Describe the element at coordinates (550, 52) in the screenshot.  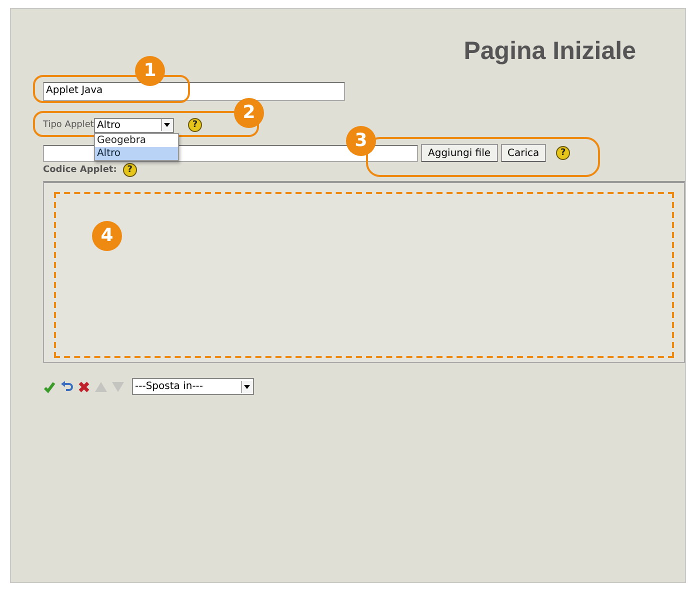
I see `page-title: Pagina Iniziale` at that location.